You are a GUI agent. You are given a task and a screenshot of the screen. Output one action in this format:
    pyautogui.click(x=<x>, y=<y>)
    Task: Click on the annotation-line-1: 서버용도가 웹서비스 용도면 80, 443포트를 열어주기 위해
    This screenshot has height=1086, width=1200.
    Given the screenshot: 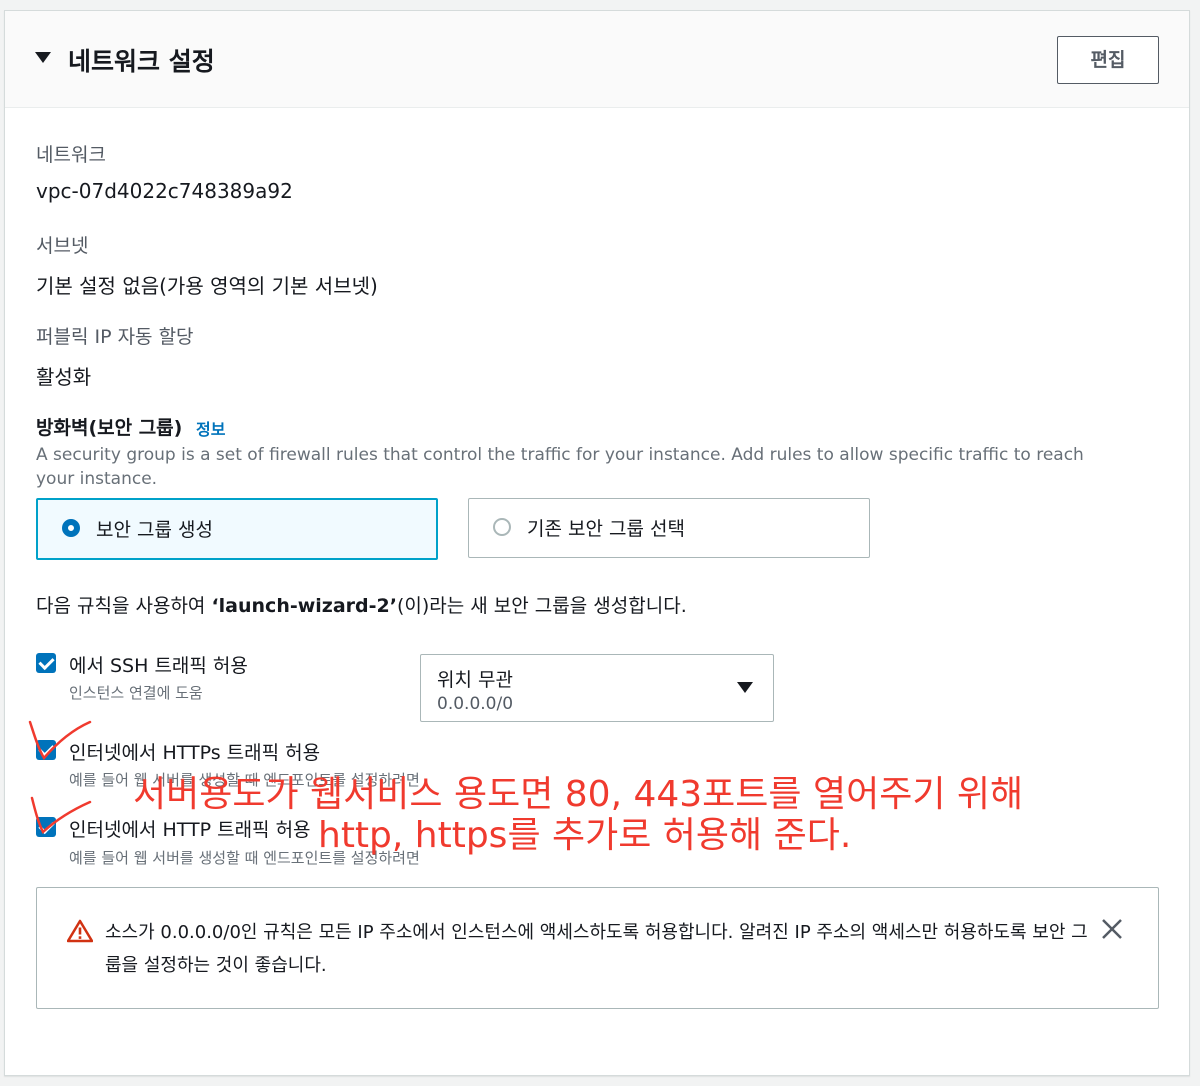 What is the action you would take?
    pyautogui.click(x=578, y=794)
    